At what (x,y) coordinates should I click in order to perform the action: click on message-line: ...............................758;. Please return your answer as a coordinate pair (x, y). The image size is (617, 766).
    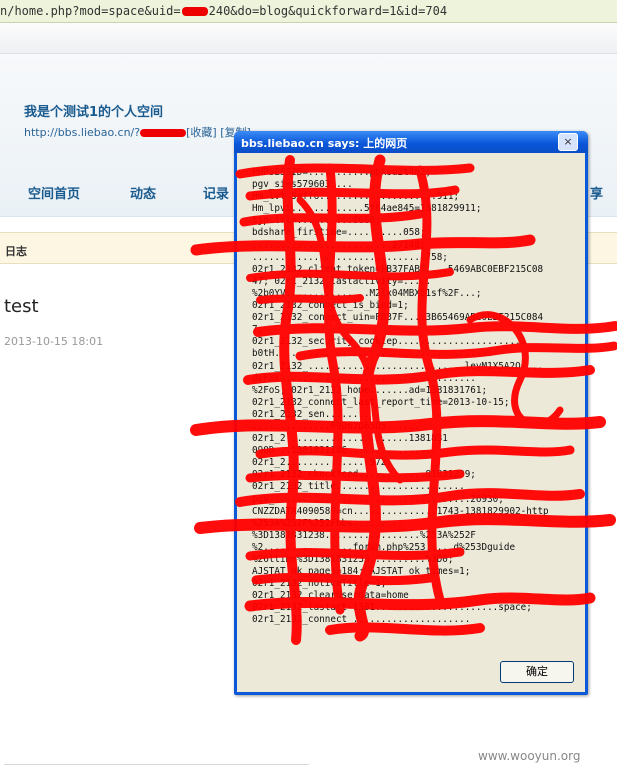
    Looking at the image, I should click on (350, 257).